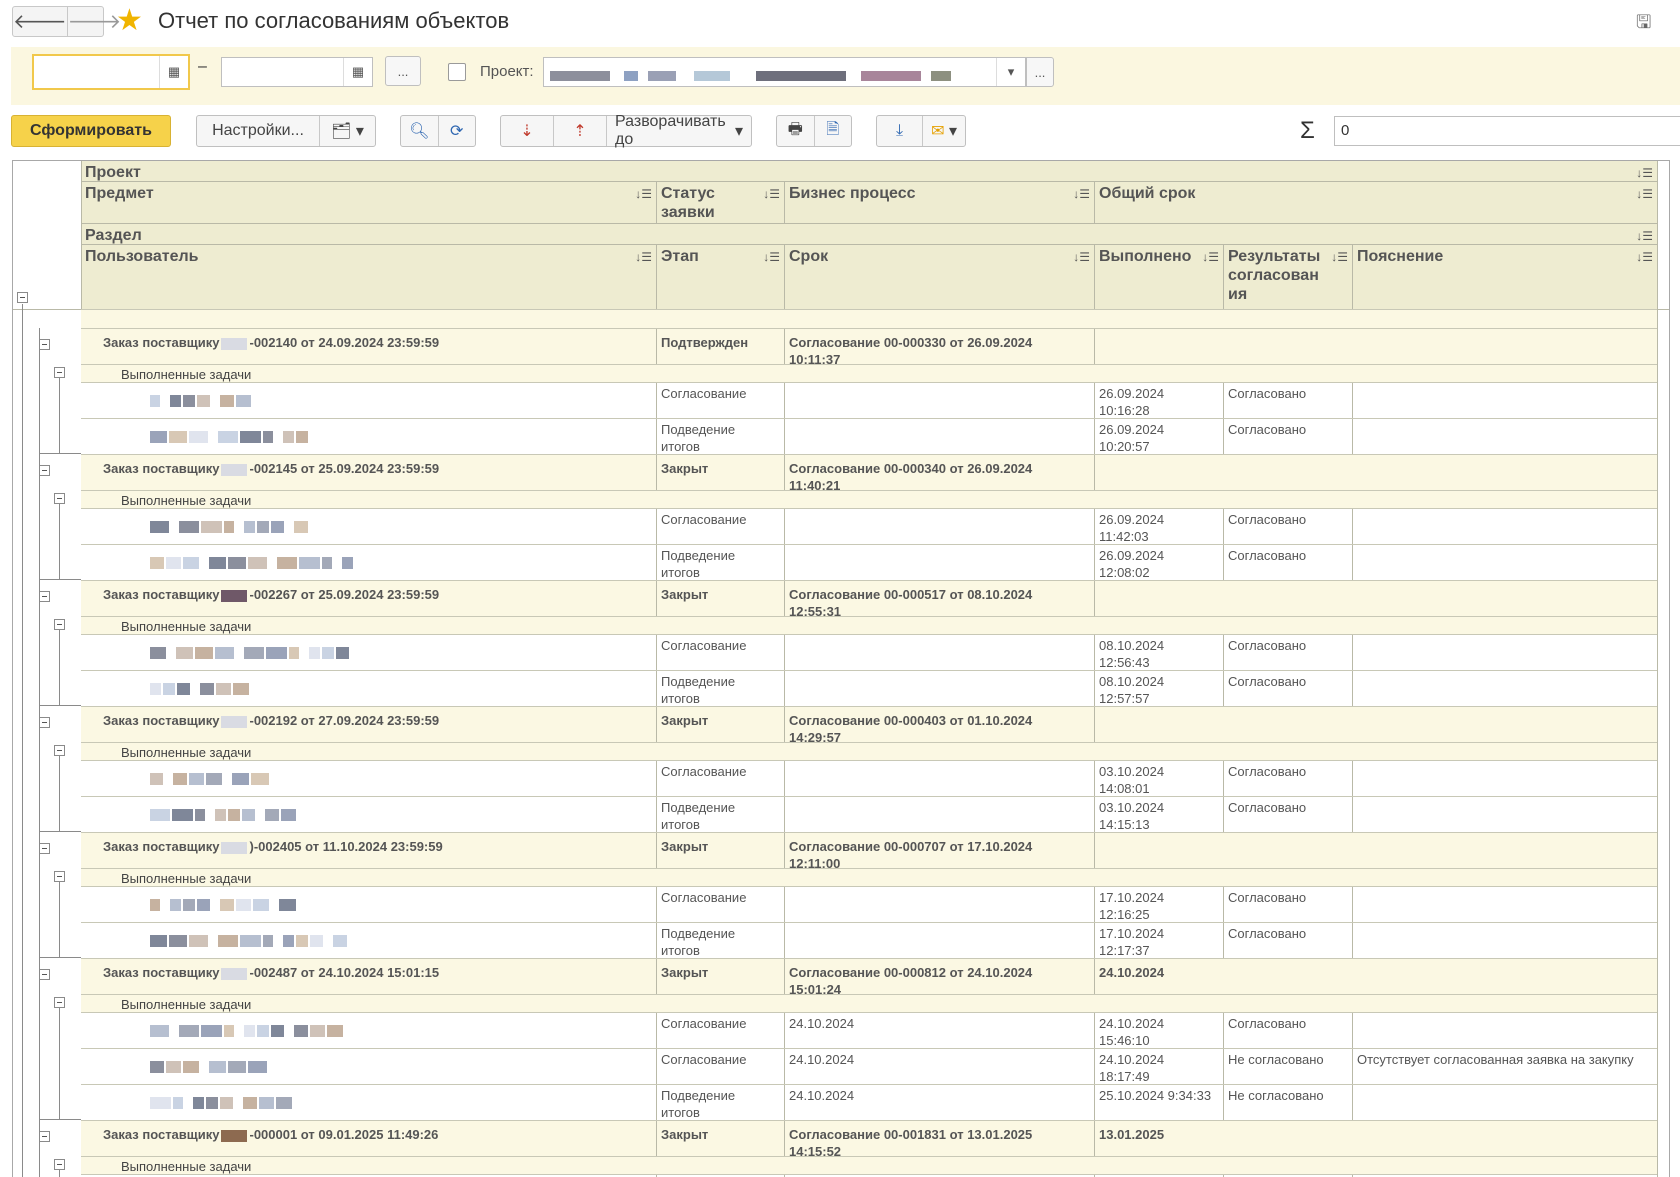  What do you see at coordinates (40, 21) in the screenshot?
I see `back-button: 🡐` at bounding box center [40, 21].